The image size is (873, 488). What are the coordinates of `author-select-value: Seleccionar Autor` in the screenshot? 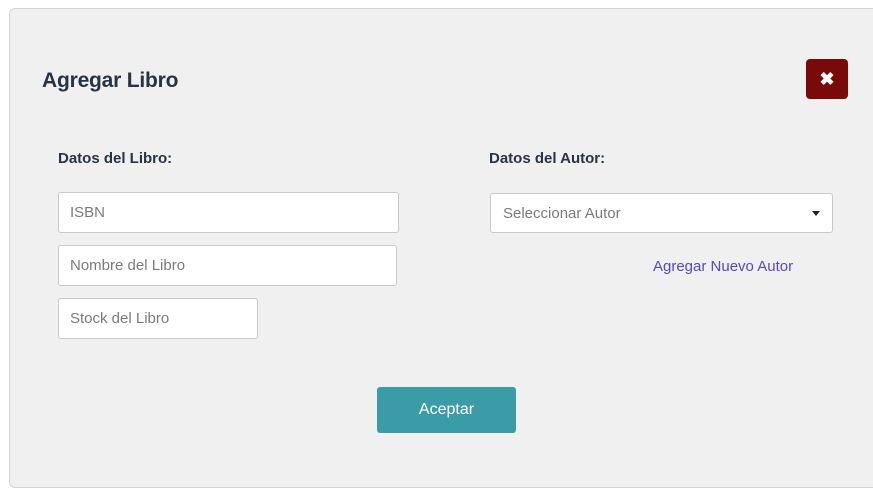 It's located at (562, 213).